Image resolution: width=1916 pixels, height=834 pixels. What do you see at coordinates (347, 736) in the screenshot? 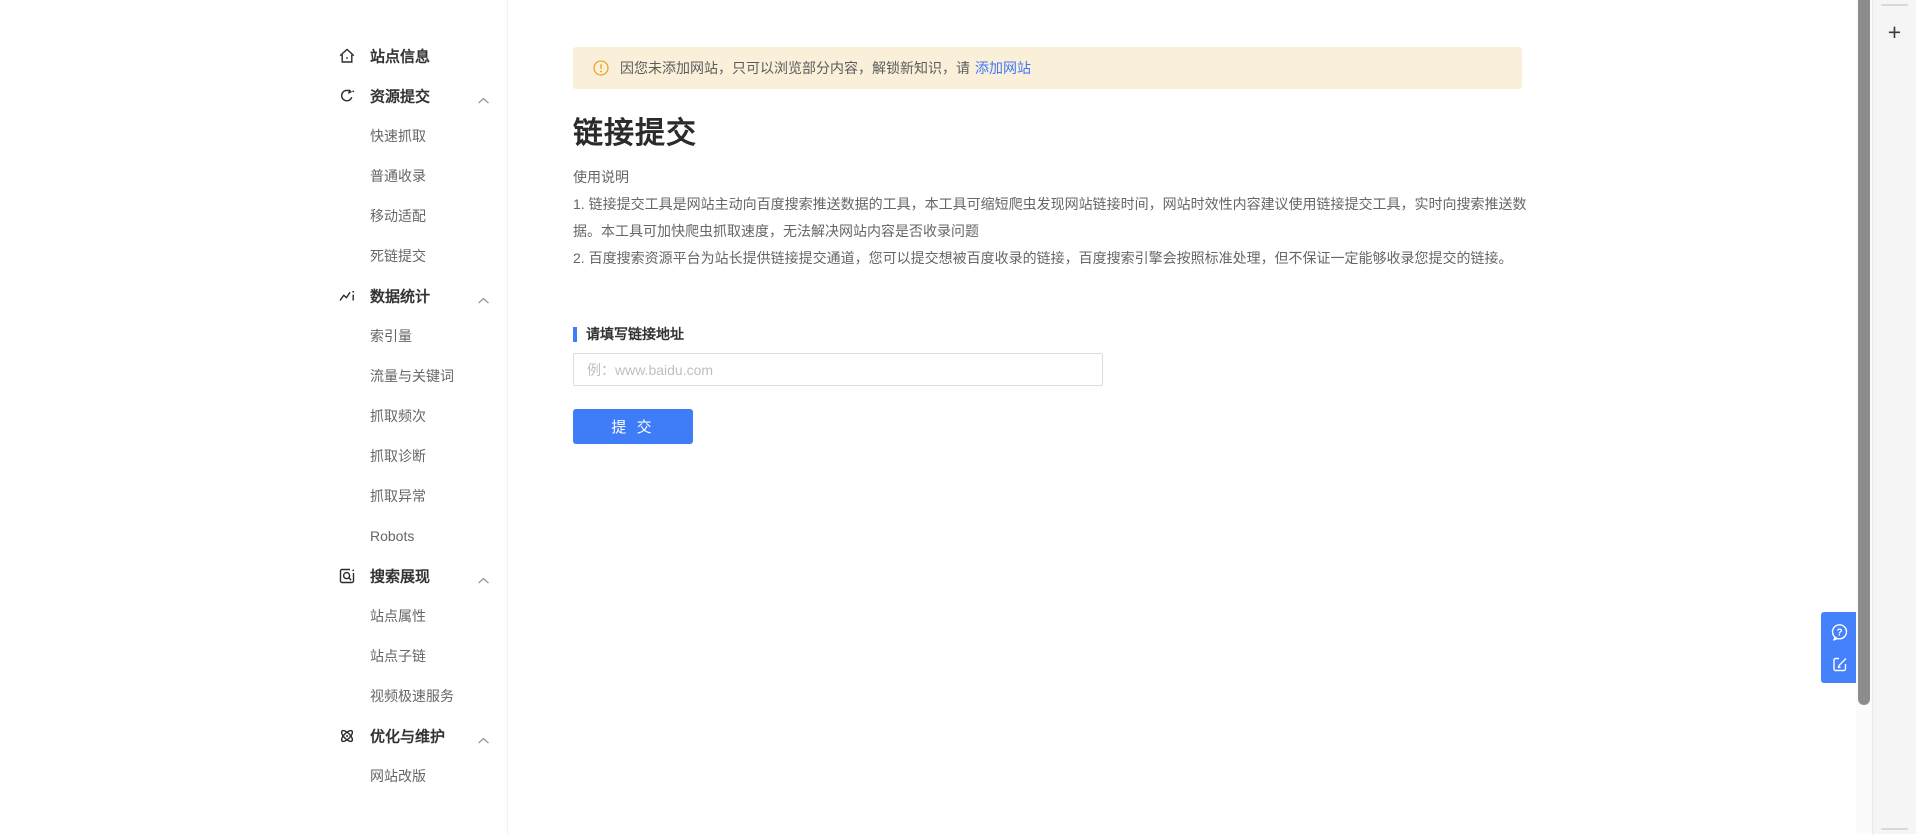
I see `optimize-icon` at bounding box center [347, 736].